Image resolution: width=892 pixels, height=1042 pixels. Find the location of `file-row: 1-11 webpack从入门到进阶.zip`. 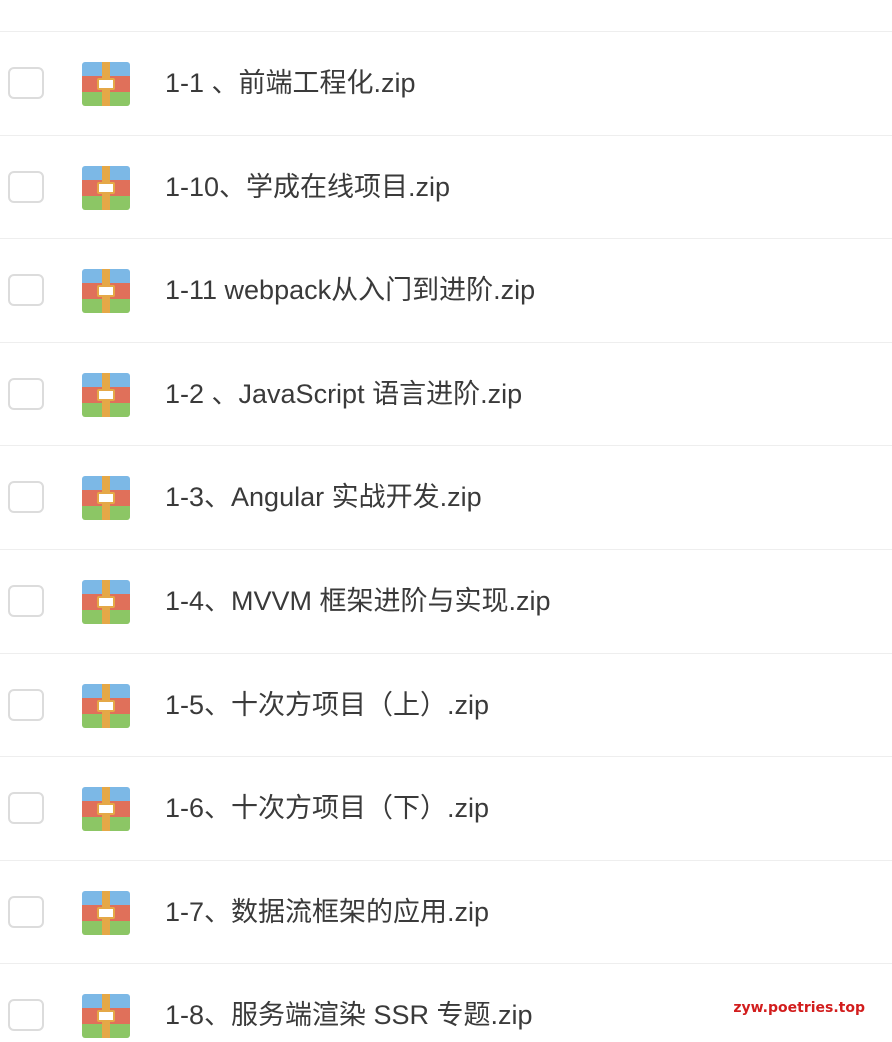

file-row: 1-11 webpack从入门到进阶.zip is located at coordinates (446, 290).